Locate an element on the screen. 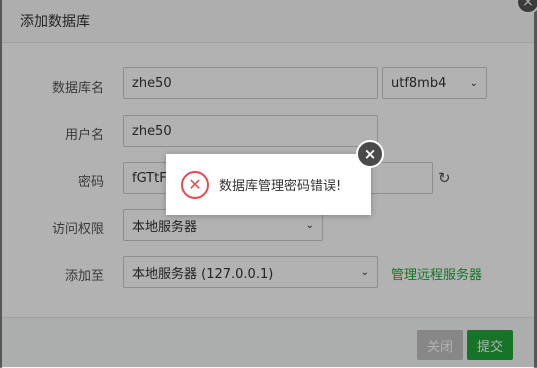  error-x-icon: ✕ is located at coordinates (195, 184).